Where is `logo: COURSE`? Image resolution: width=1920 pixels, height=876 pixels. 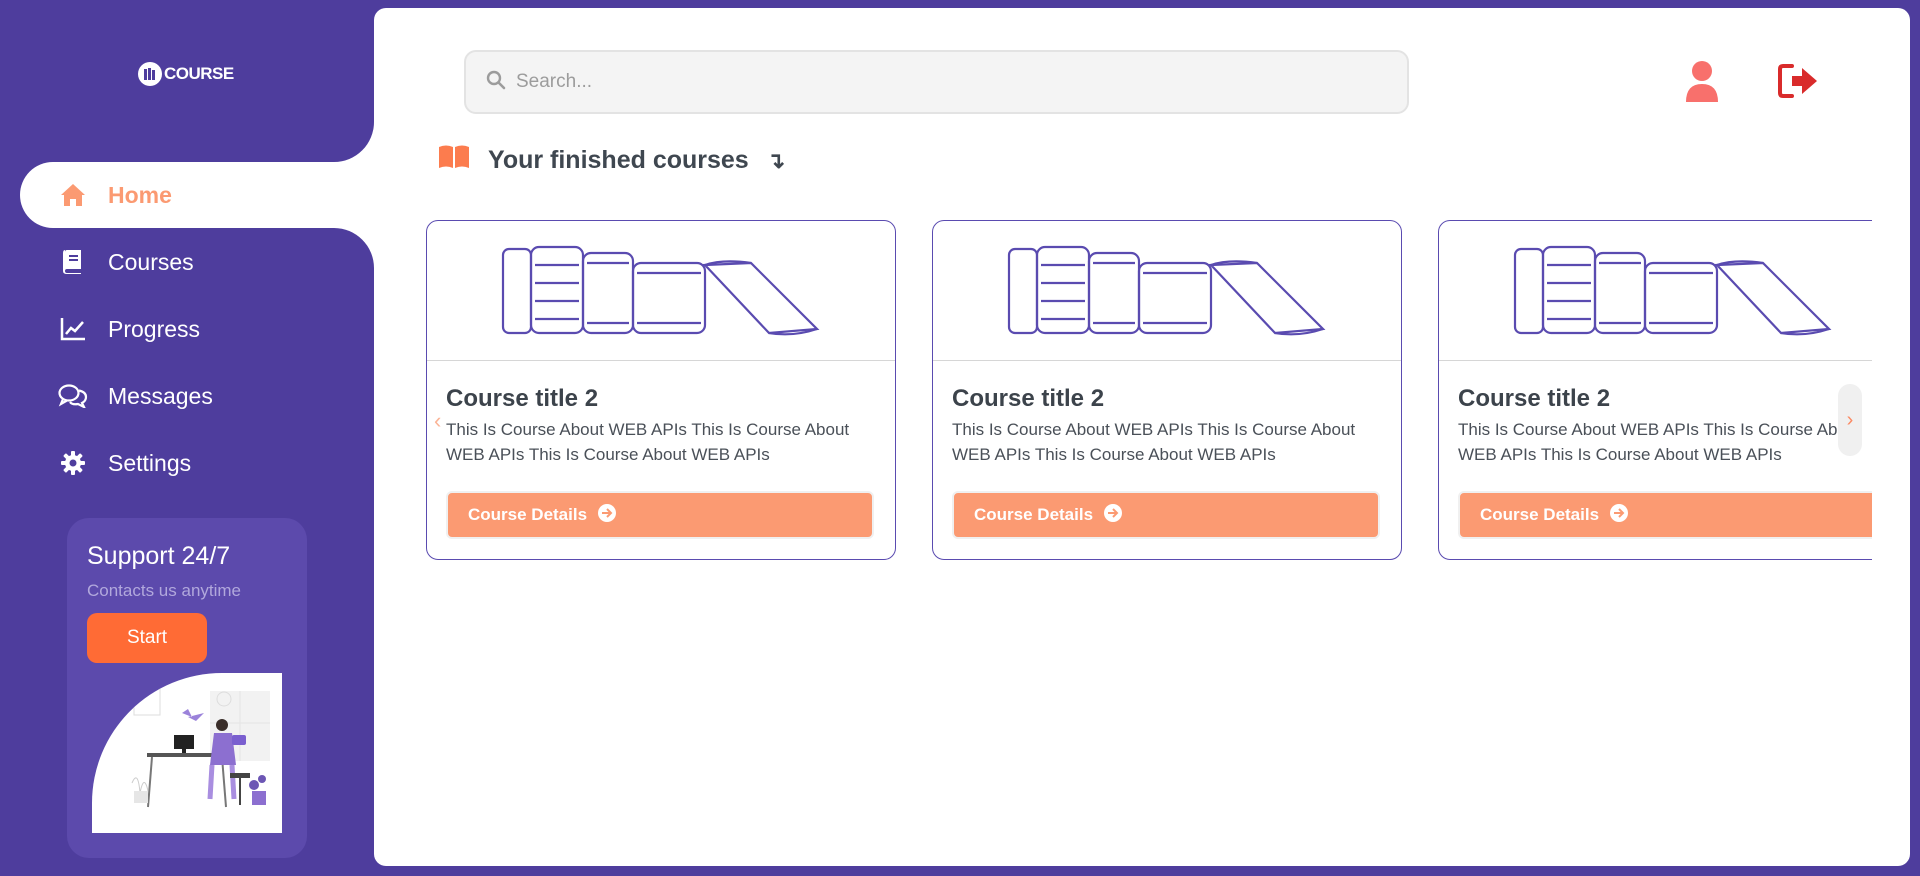 logo: COURSE is located at coordinates (186, 74).